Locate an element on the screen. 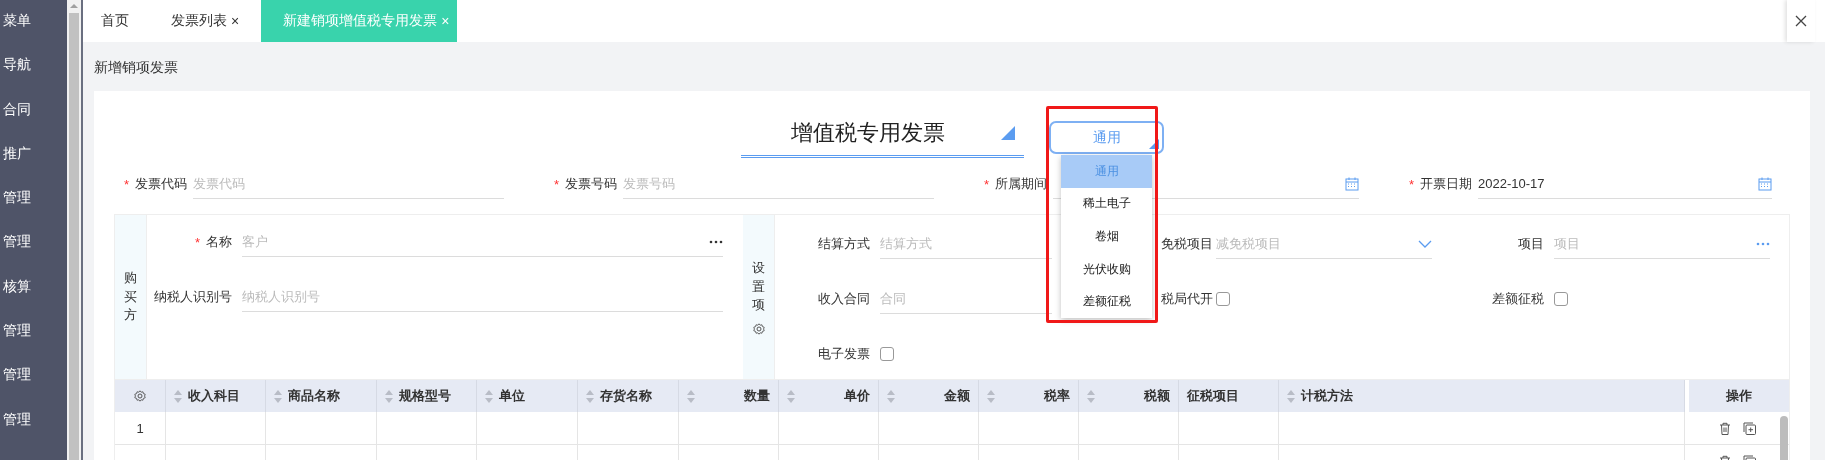 This screenshot has height=460, width=1825. scroll-up-icon is located at coordinates (74, 6).